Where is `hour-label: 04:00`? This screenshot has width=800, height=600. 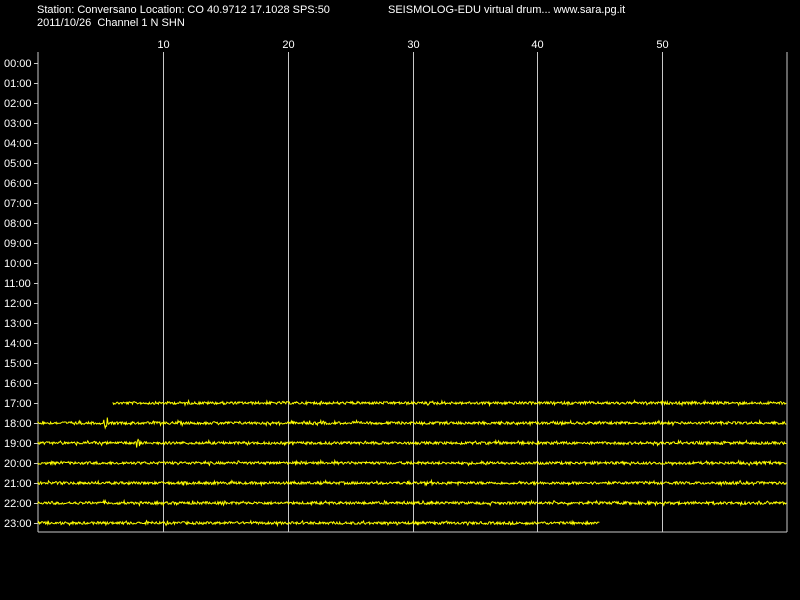 hour-label: 04:00 is located at coordinates (18, 144).